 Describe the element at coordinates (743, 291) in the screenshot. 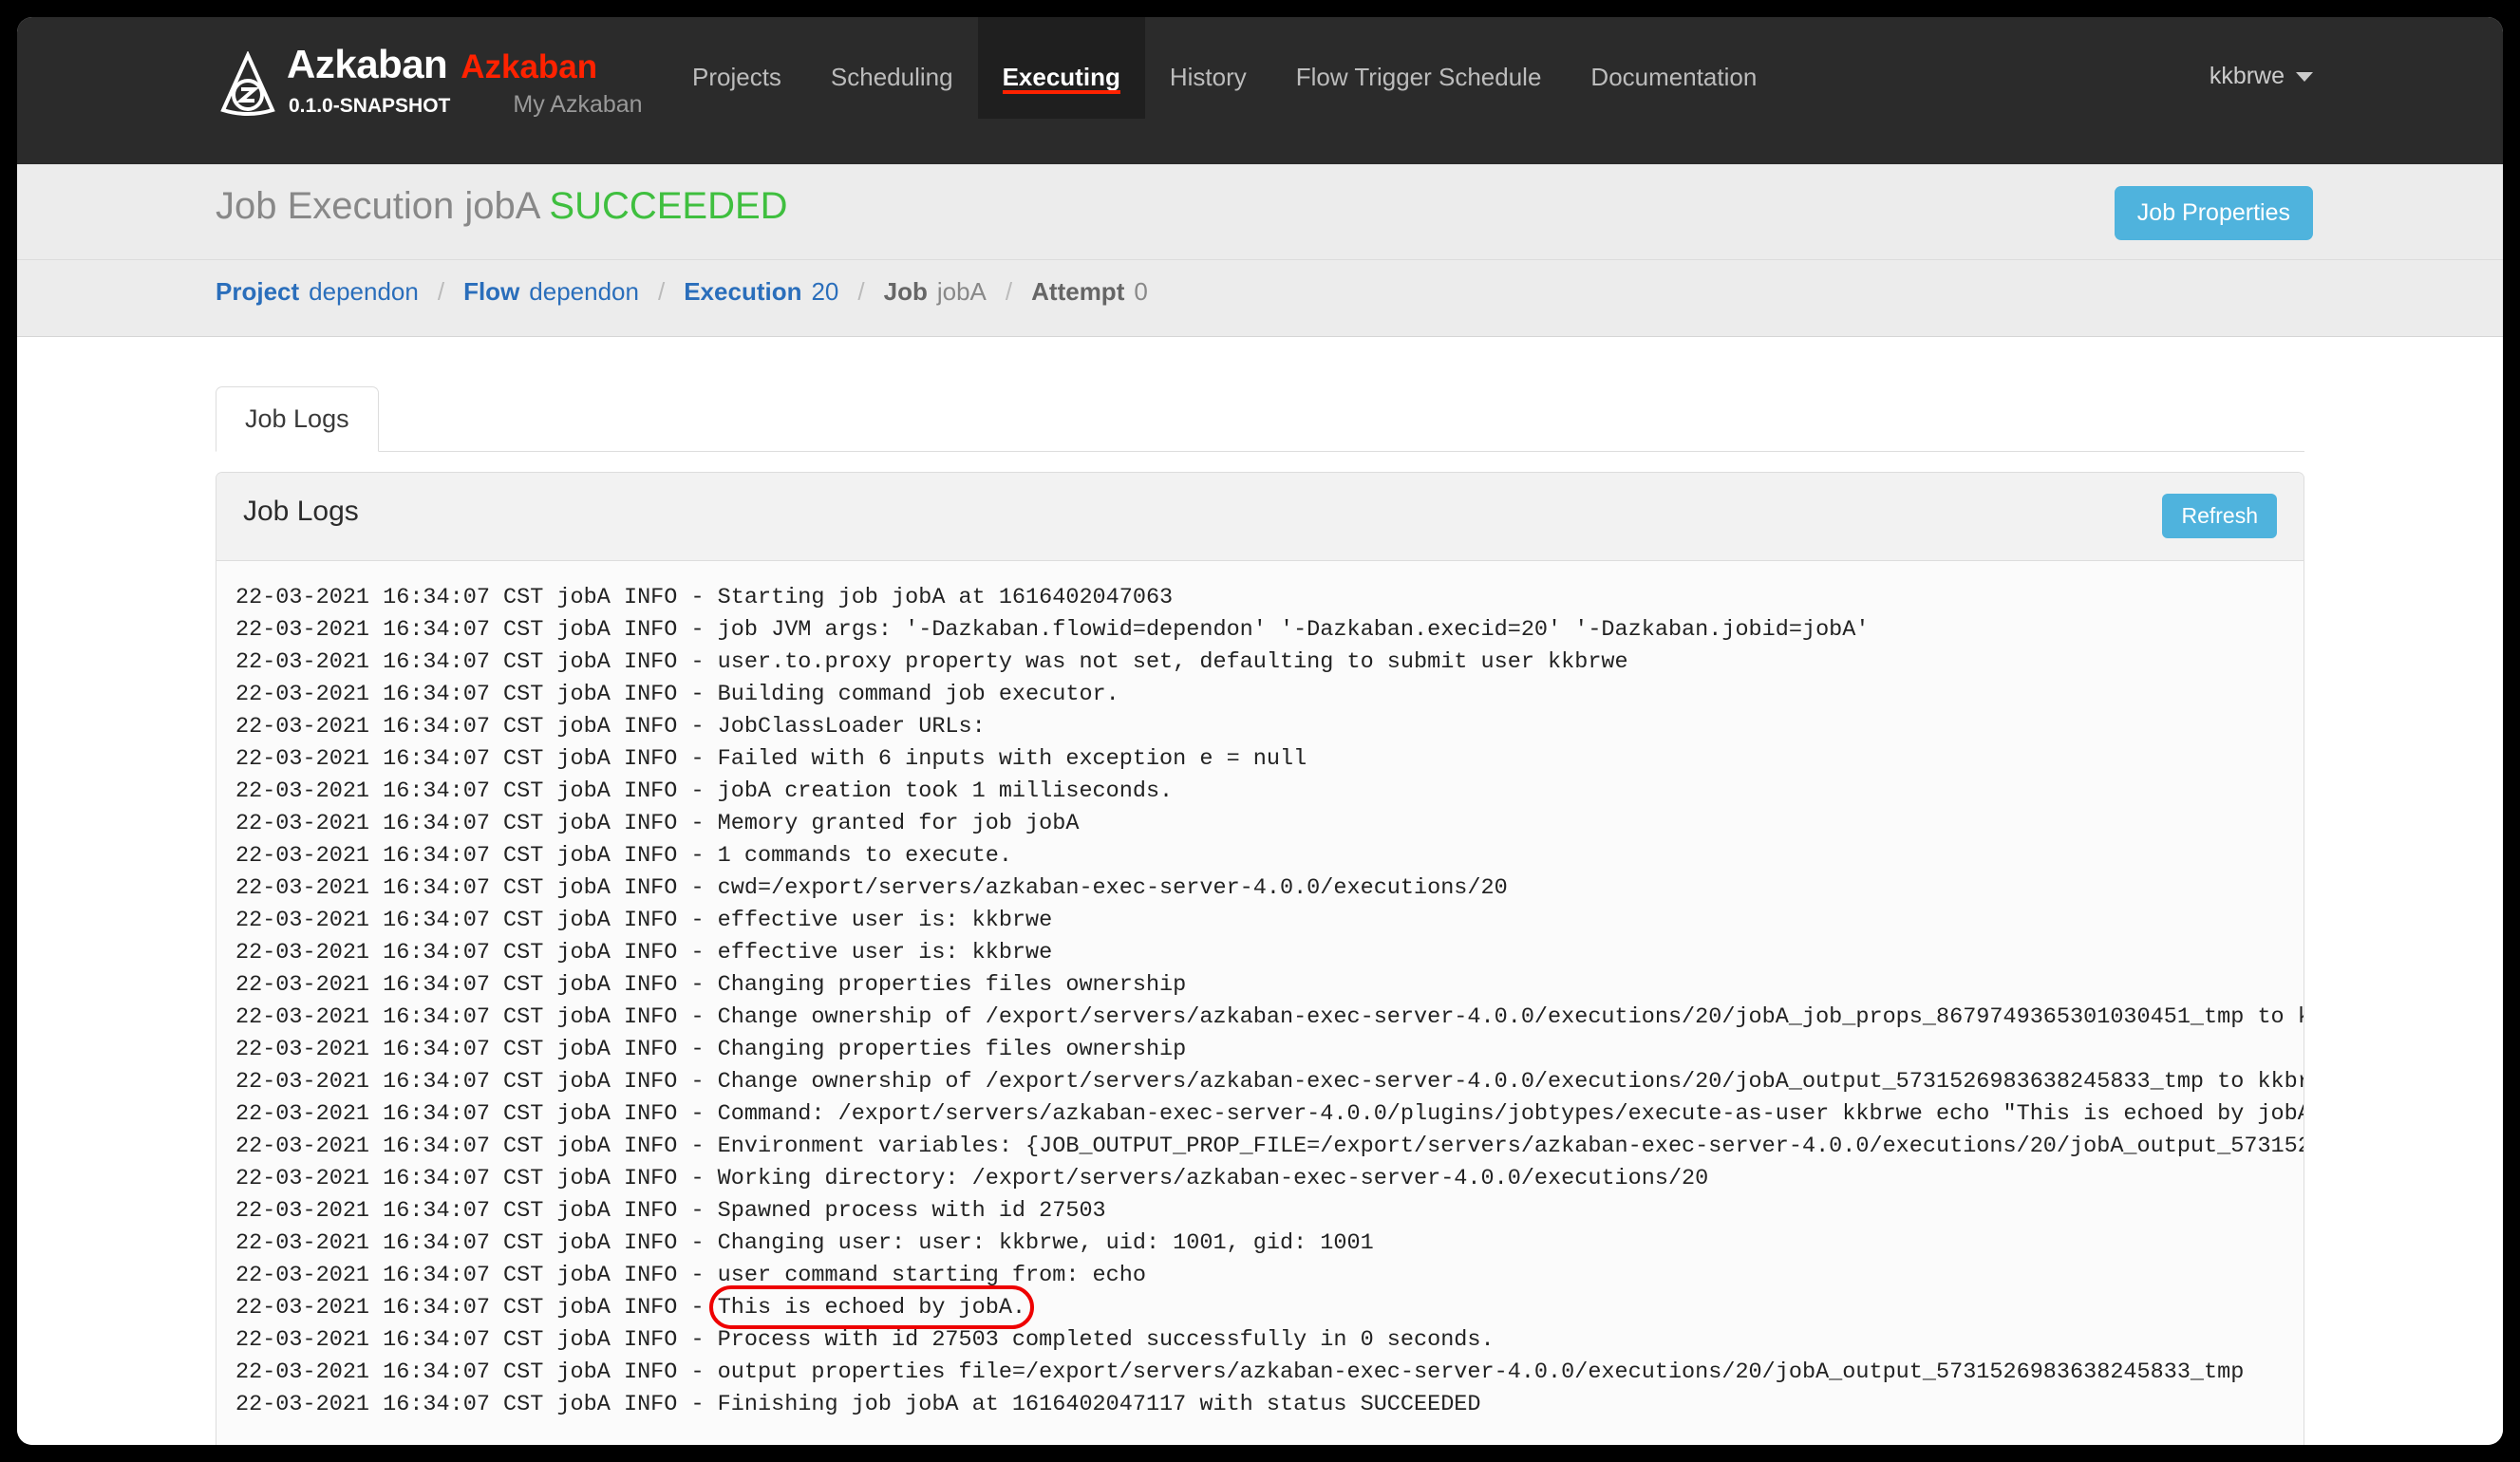

I see `breadcrumb-key: Execution` at that location.